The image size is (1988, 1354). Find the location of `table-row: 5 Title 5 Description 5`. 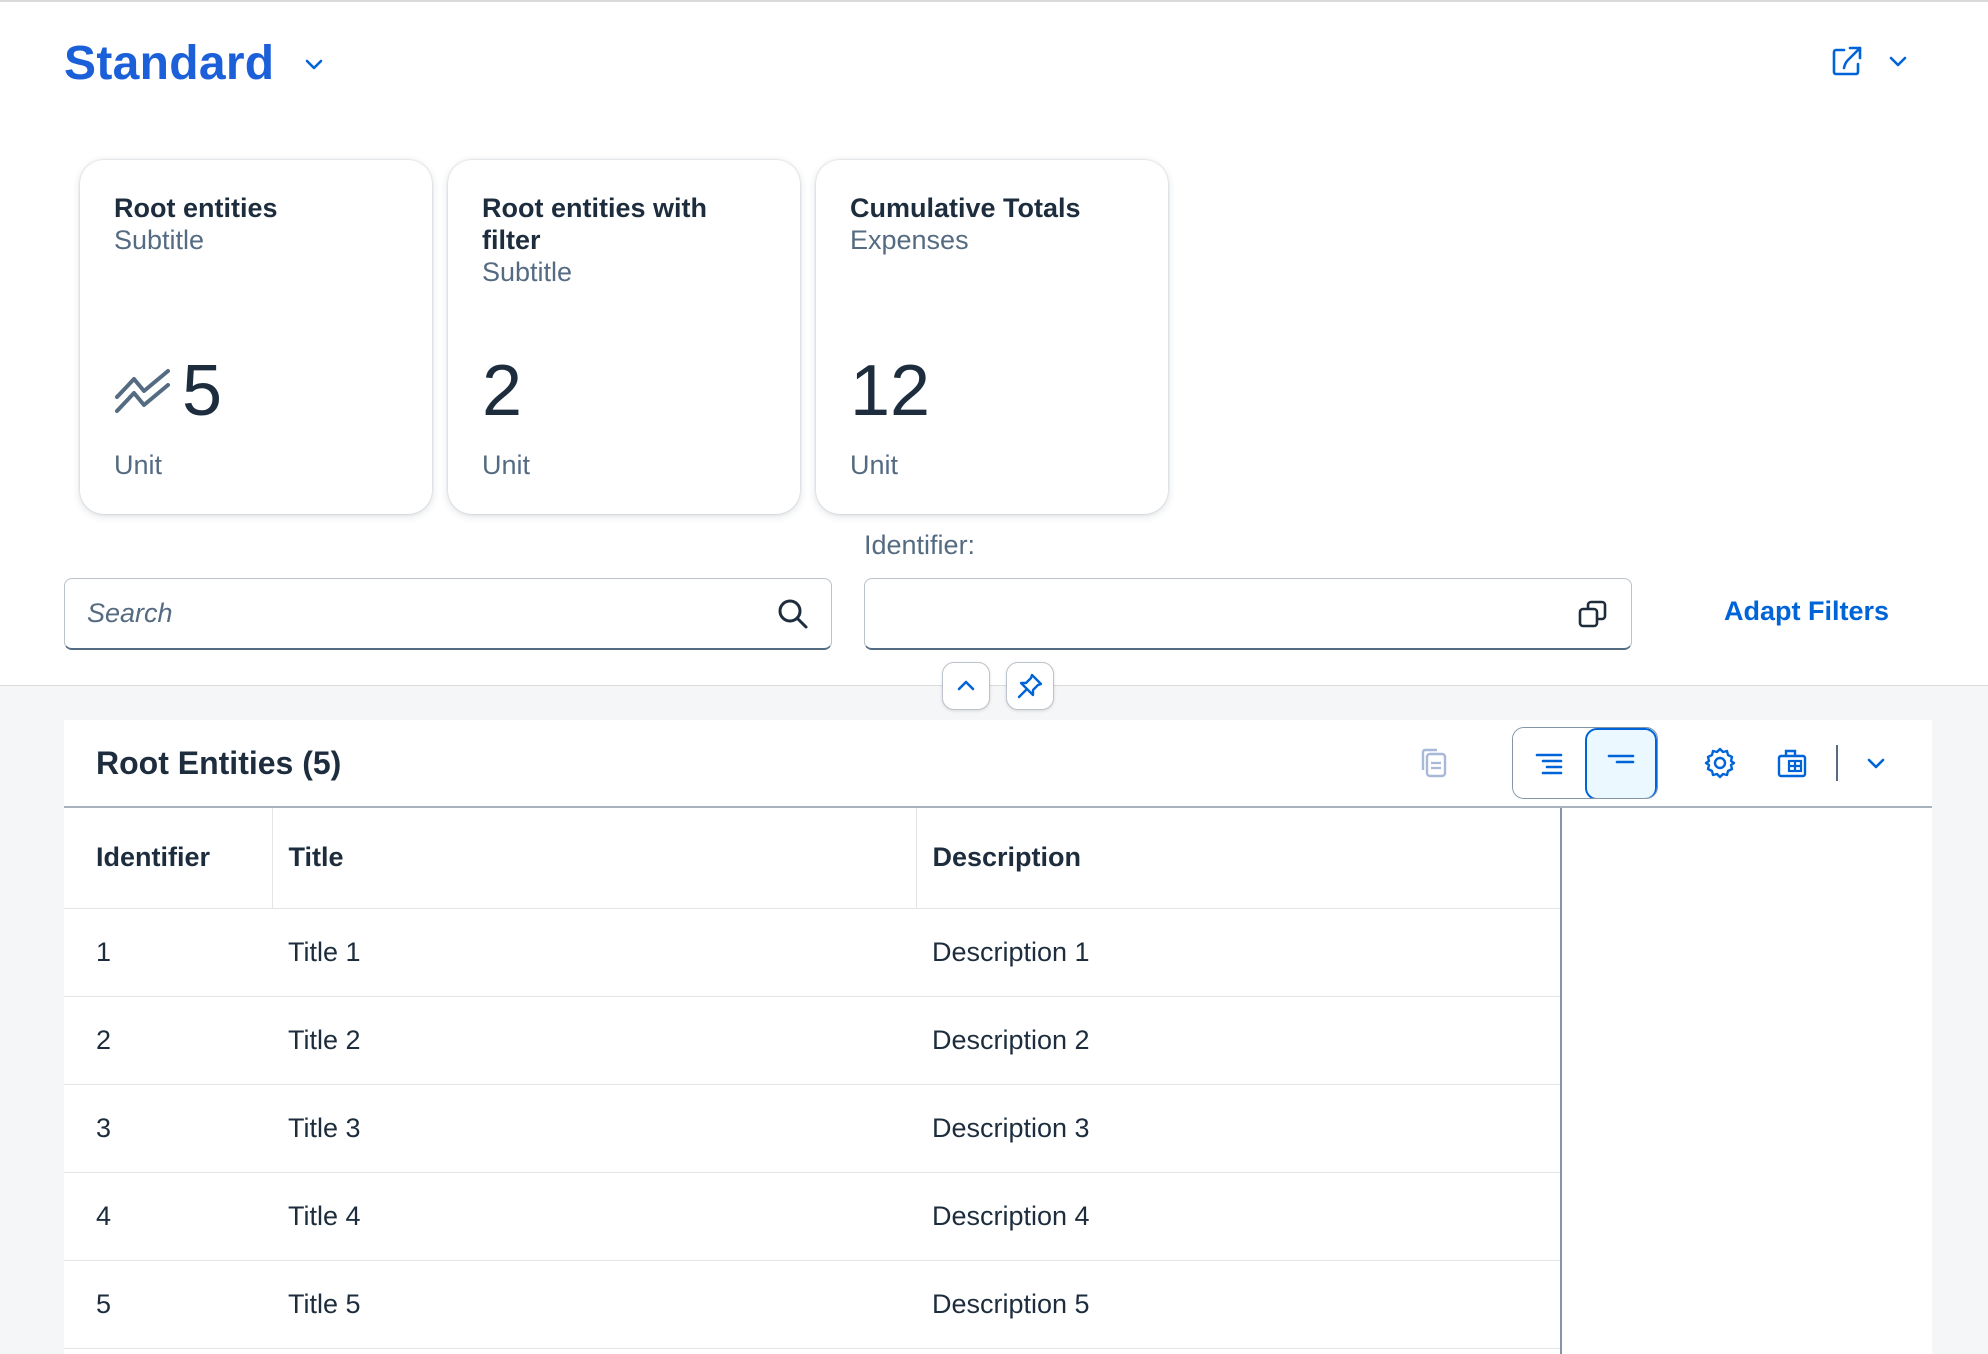

table-row: 5 Title 5 Description 5 is located at coordinates (813, 1304).